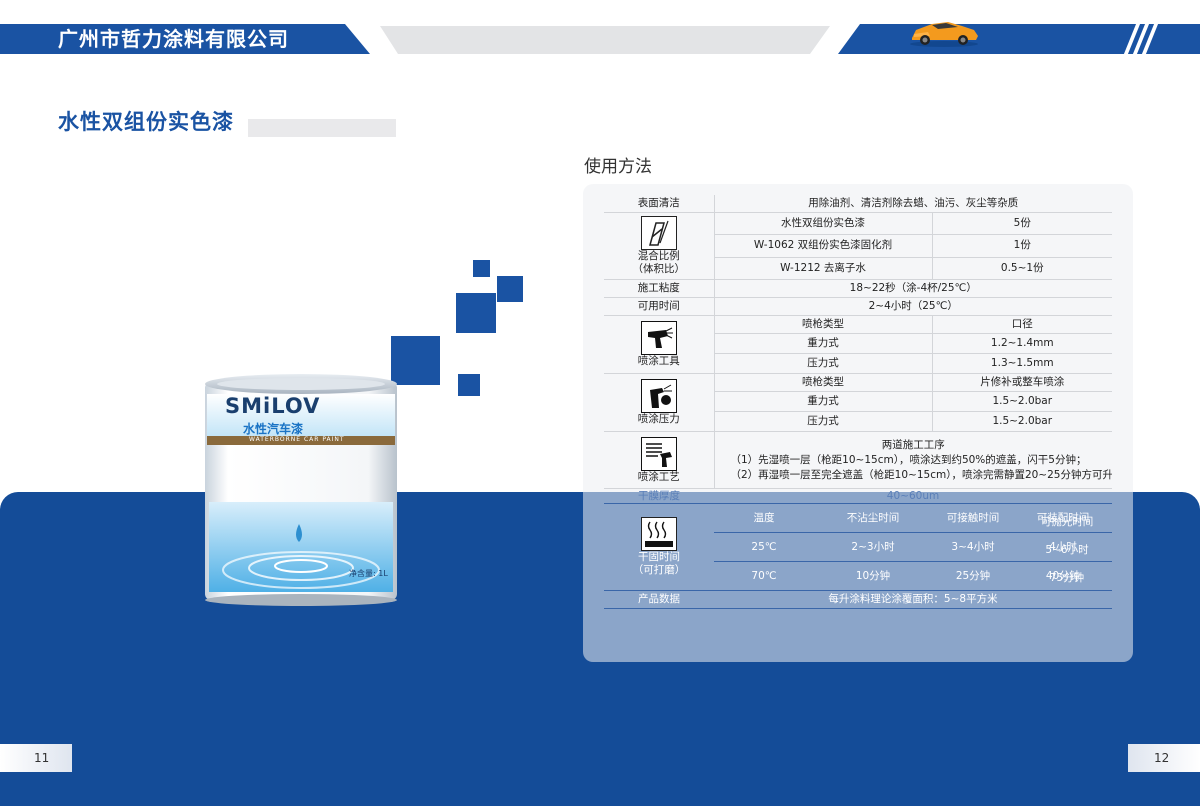 The width and height of the screenshot is (1200, 806). Describe the element at coordinates (908, 459) in the screenshot. I see `process-step: （1）先湿喷一层（枪距10~15cm），喷涂达到约50%的遮盖，闪干5分钟；` at that location.